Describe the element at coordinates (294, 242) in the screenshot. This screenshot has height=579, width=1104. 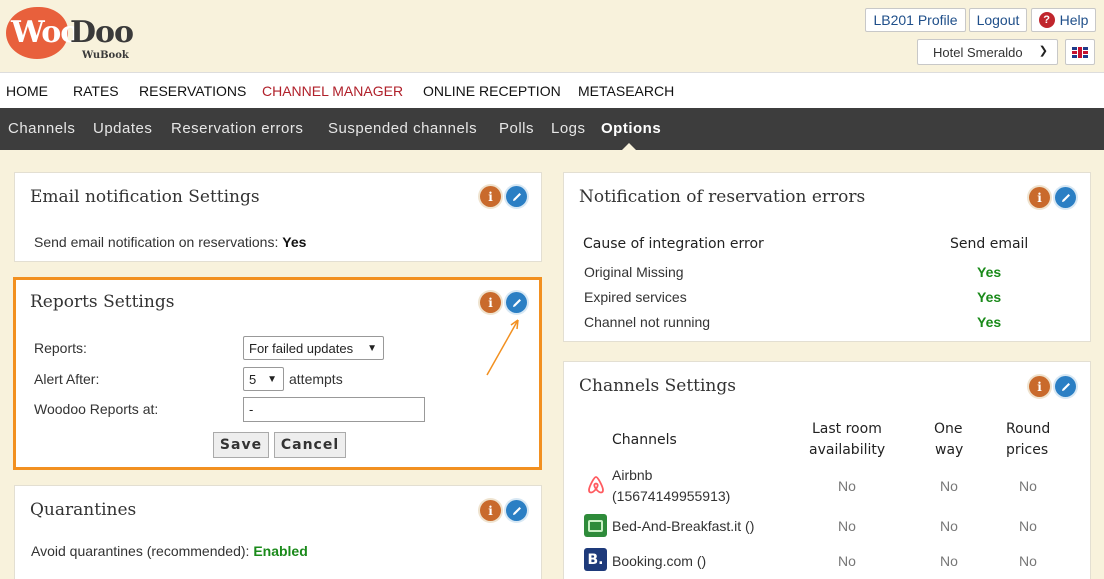
I see `email-setting-value: Yes` at that location.